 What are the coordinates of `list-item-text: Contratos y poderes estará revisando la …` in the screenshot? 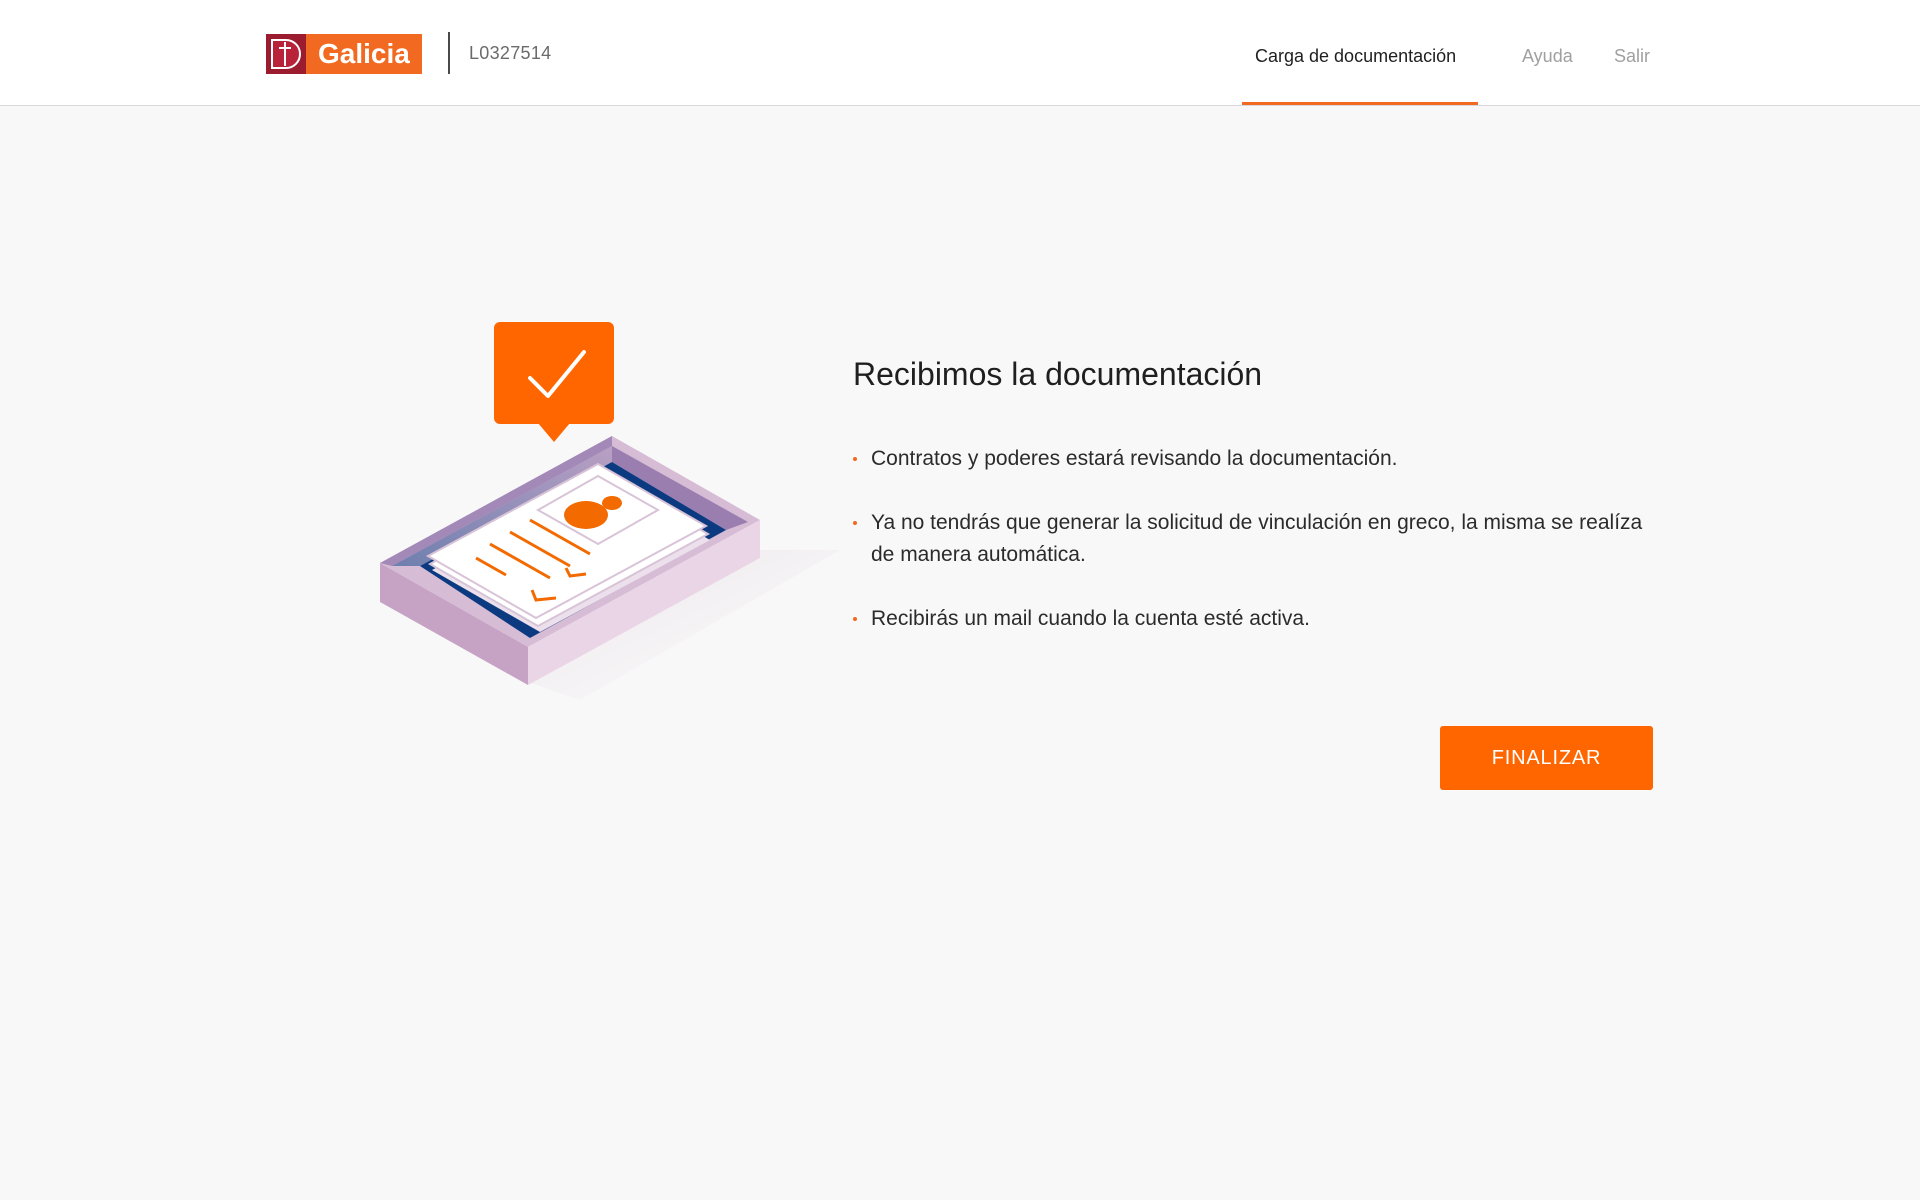 It's located at (1134, 458).